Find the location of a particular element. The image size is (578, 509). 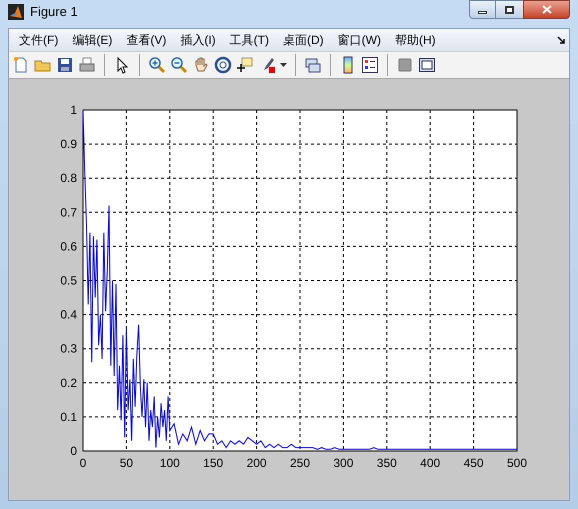

x-tick-label: 450 is located at coordinates (474, 463).